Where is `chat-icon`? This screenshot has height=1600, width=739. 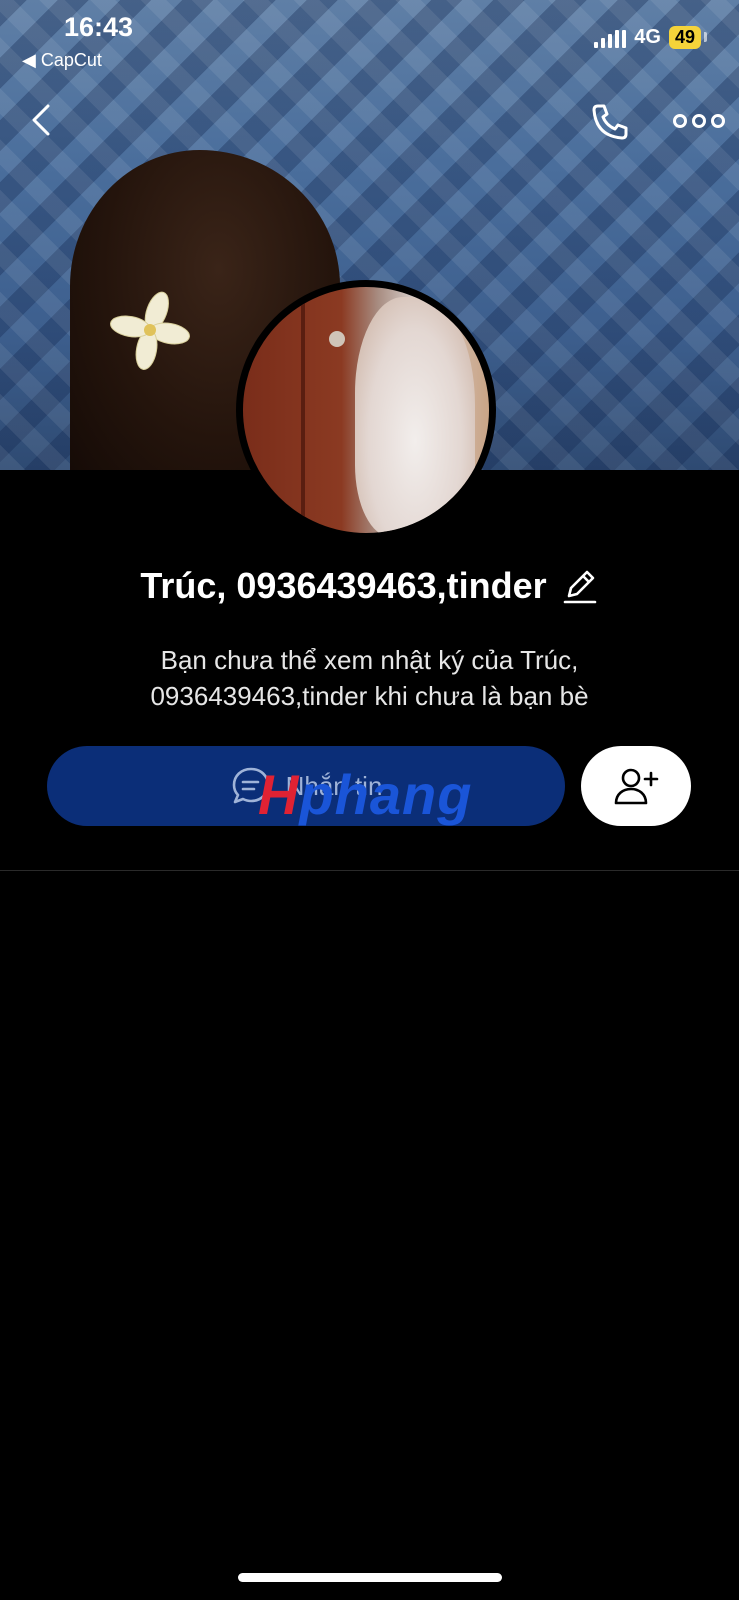 chat-icon is located at coordinates (250, 785).